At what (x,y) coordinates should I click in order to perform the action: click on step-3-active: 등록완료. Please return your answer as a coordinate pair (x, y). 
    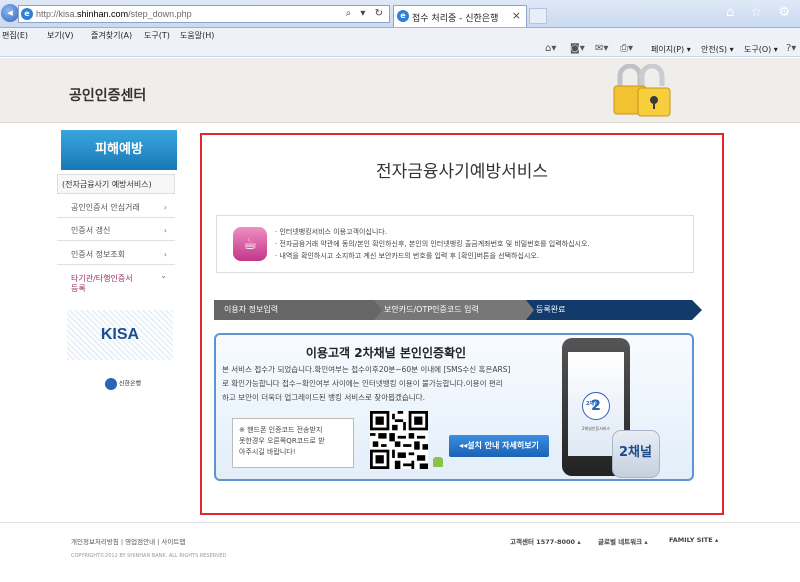
    Looking at the image, I should click on (609, 310).